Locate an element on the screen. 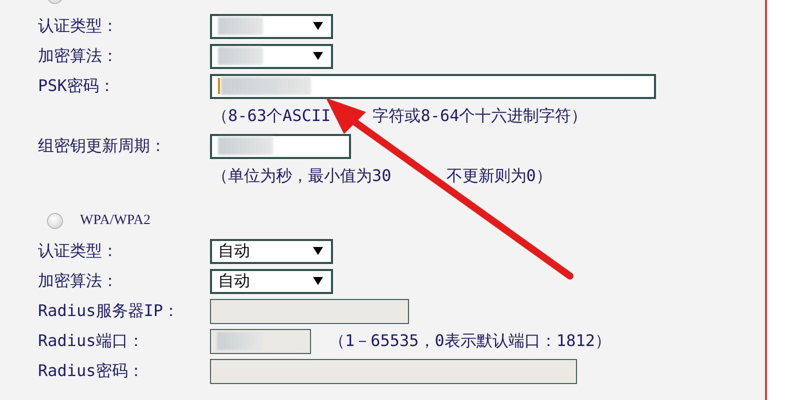 The image size is (800, 400). hint-text: （单位为秒，最小值为30 is located at coordinates (302, 176).